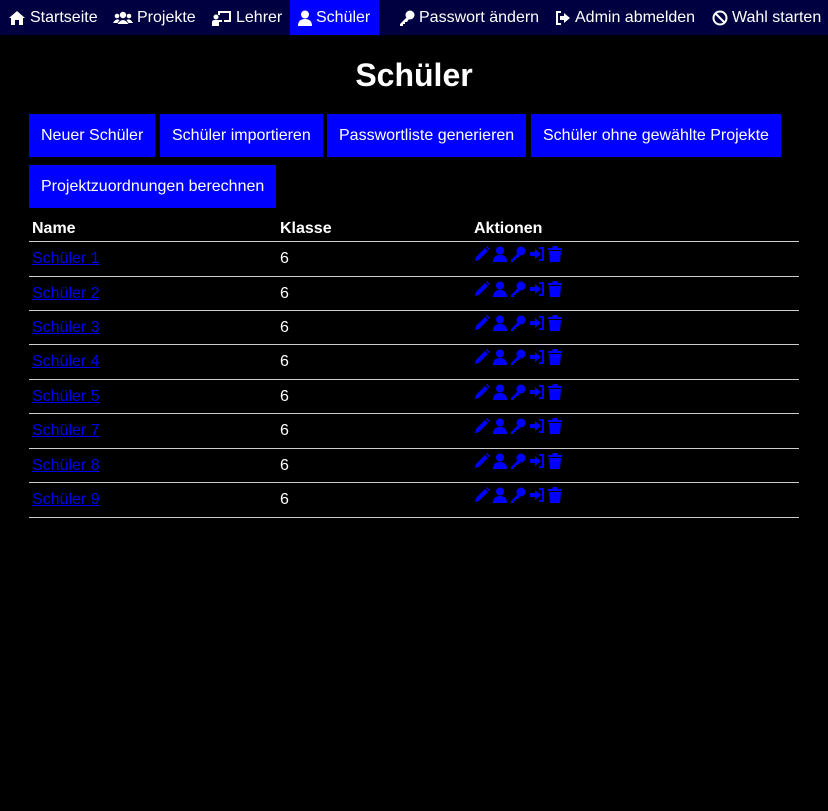  What do you see at coordinates (720, 17) in the screenshot?
I see `ban-icon` at bounding box center [720, 17].